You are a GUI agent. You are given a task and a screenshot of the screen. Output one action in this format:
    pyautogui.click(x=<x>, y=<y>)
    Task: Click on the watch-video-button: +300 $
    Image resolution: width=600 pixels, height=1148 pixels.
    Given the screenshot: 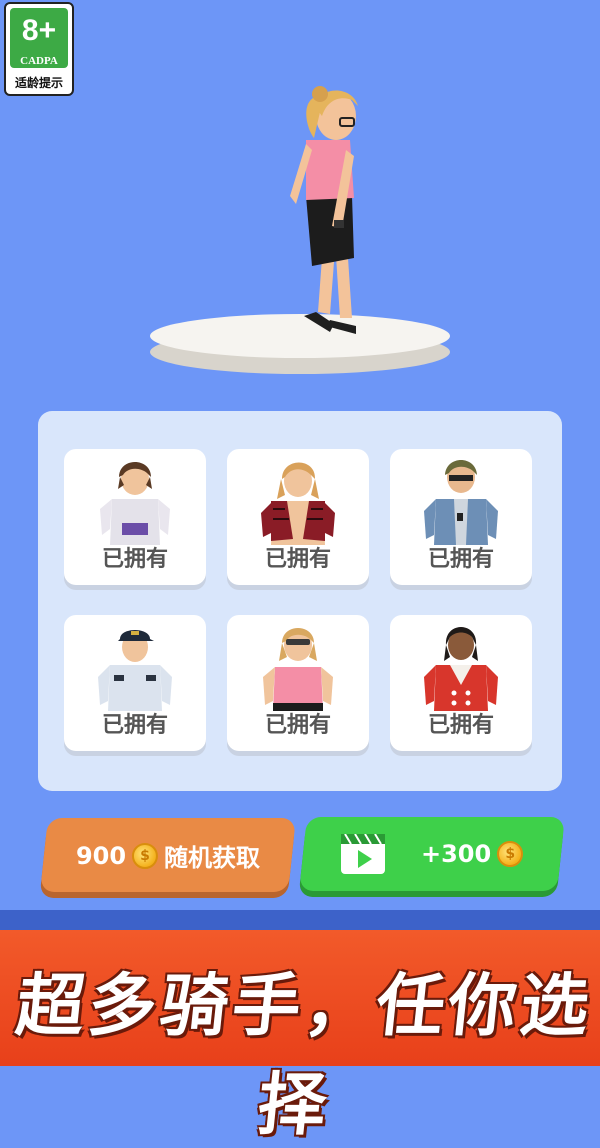 What is the action you would take?
    pyautogui.click(x=432, y=854)
    